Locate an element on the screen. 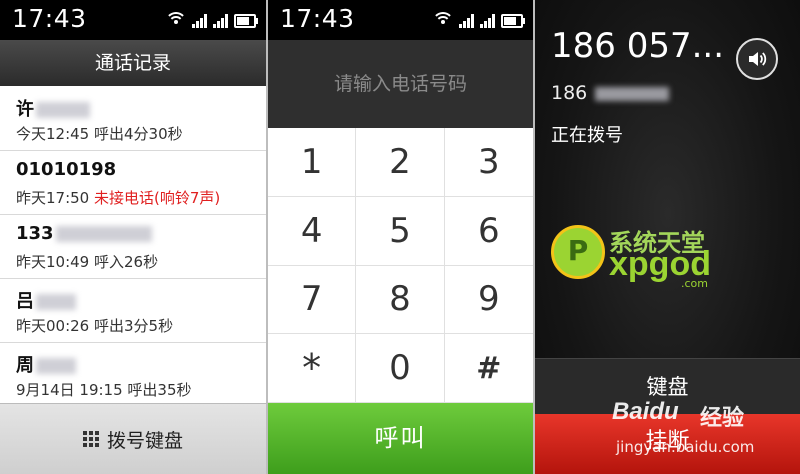 This screenshot has height=474, width=800. call-log-row: 吕 昨天00:26 呼出3分5秒 is located at coordinates (133, 311).